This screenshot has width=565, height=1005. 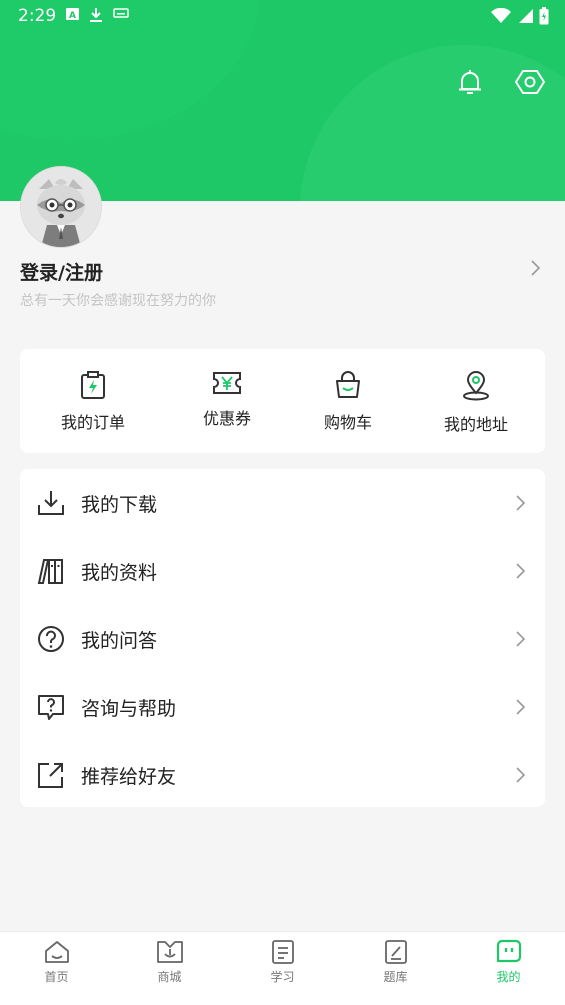 What do you see at coordinates (282, 707) in the screenshot?
I see `menu-item-help: 咨询与帮助` at bounding box center [282, 707].